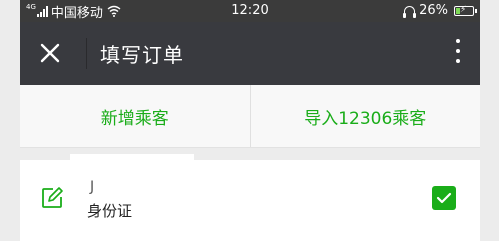 The width and height of the screenshot is (499, 241). What do you see at coordinates (458, 54) in the screenshot?
I see `more-vertical-icon` at bounding box center [458, 54].